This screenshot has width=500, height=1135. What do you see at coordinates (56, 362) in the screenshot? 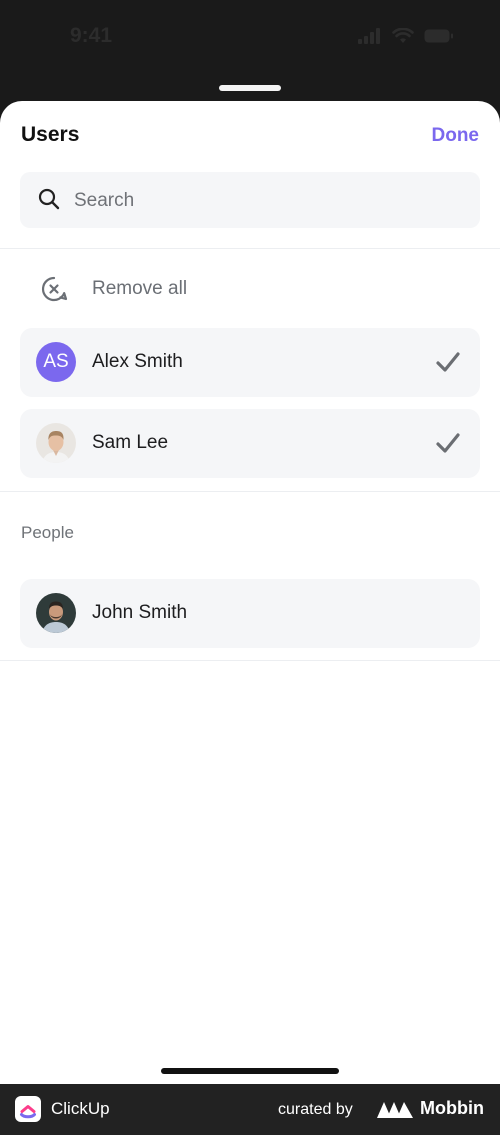
I see `avatar: AS` at bounding box center [56, 362].